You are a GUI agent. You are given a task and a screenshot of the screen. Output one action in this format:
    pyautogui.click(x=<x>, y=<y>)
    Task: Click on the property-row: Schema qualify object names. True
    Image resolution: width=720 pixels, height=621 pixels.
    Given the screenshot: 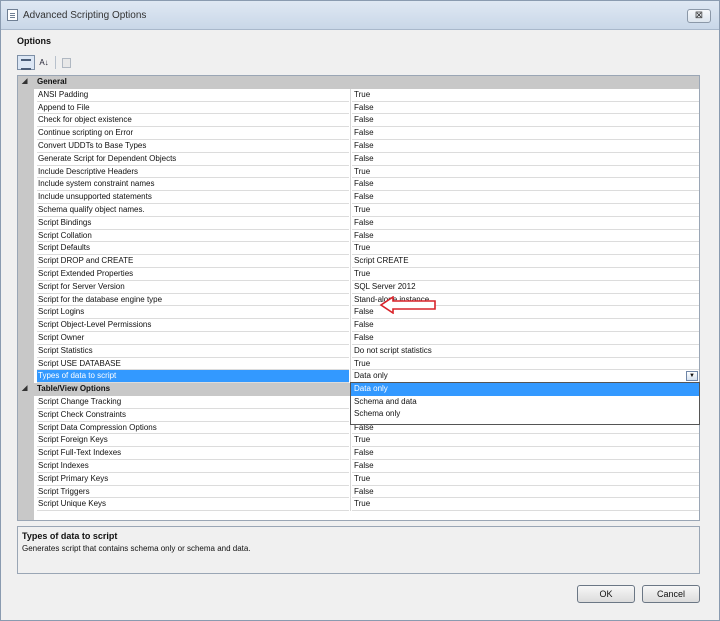 What is the action you would take?
    pyautogui.click(x=358, y=210)
    